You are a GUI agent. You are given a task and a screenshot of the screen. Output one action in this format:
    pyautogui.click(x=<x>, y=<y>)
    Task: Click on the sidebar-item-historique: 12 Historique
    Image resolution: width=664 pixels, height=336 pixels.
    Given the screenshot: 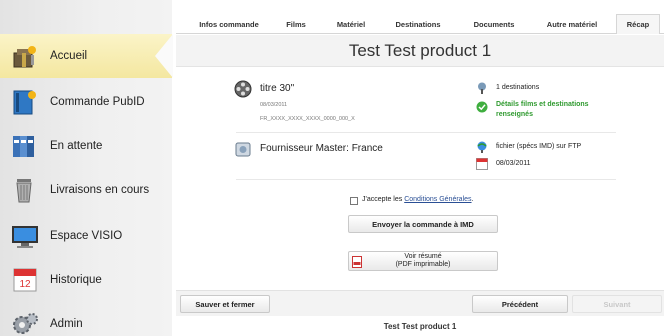 What is the action you would take?
    pyautogui.click(x=86, y=280)
    